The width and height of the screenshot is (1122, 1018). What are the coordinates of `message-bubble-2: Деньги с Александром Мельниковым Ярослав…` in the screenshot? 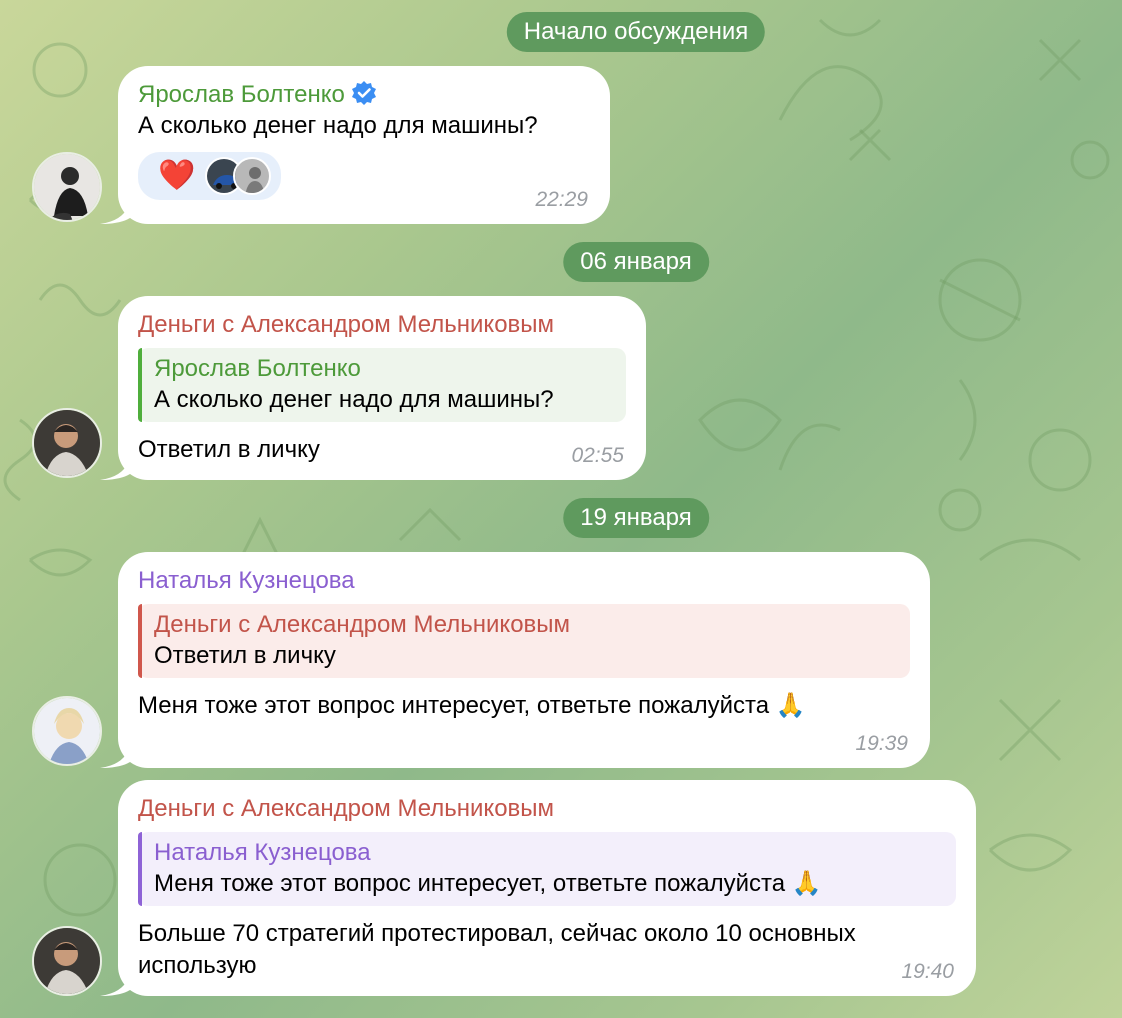 It's located at (373, 388).